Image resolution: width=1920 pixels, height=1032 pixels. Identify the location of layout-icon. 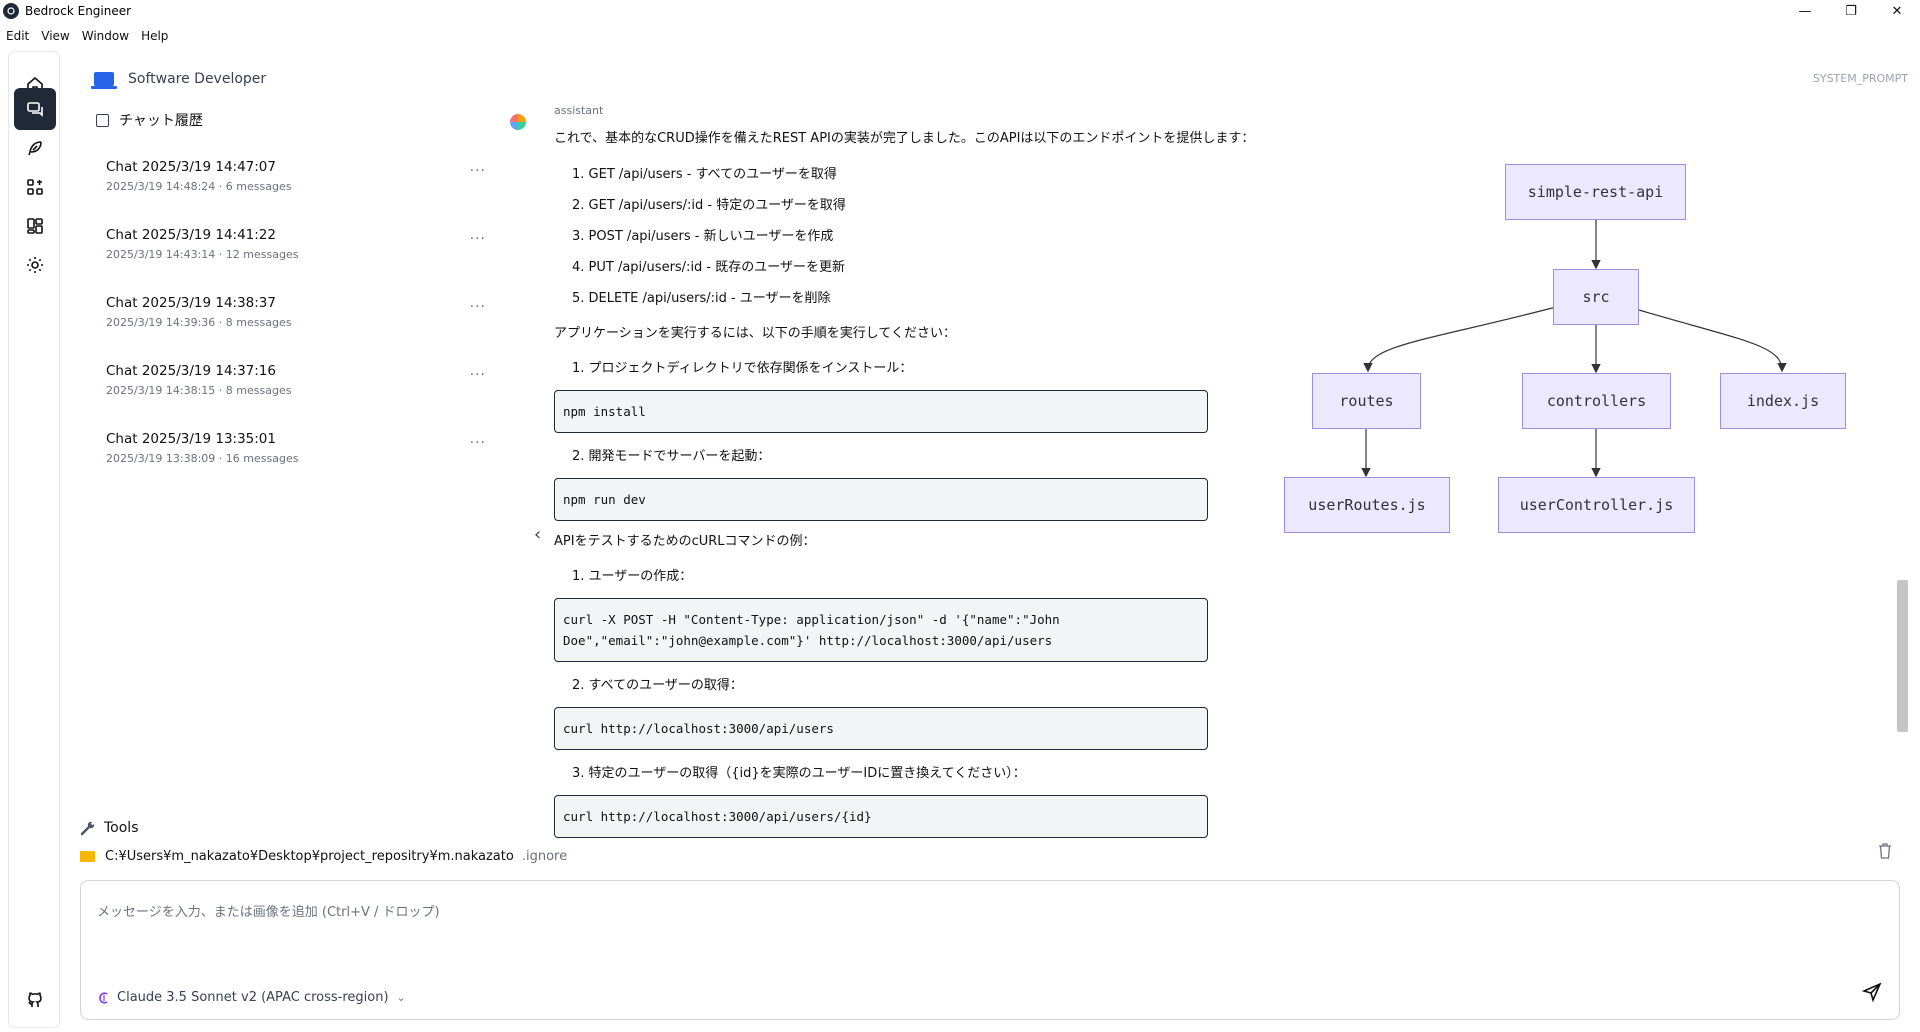
(35, 226).